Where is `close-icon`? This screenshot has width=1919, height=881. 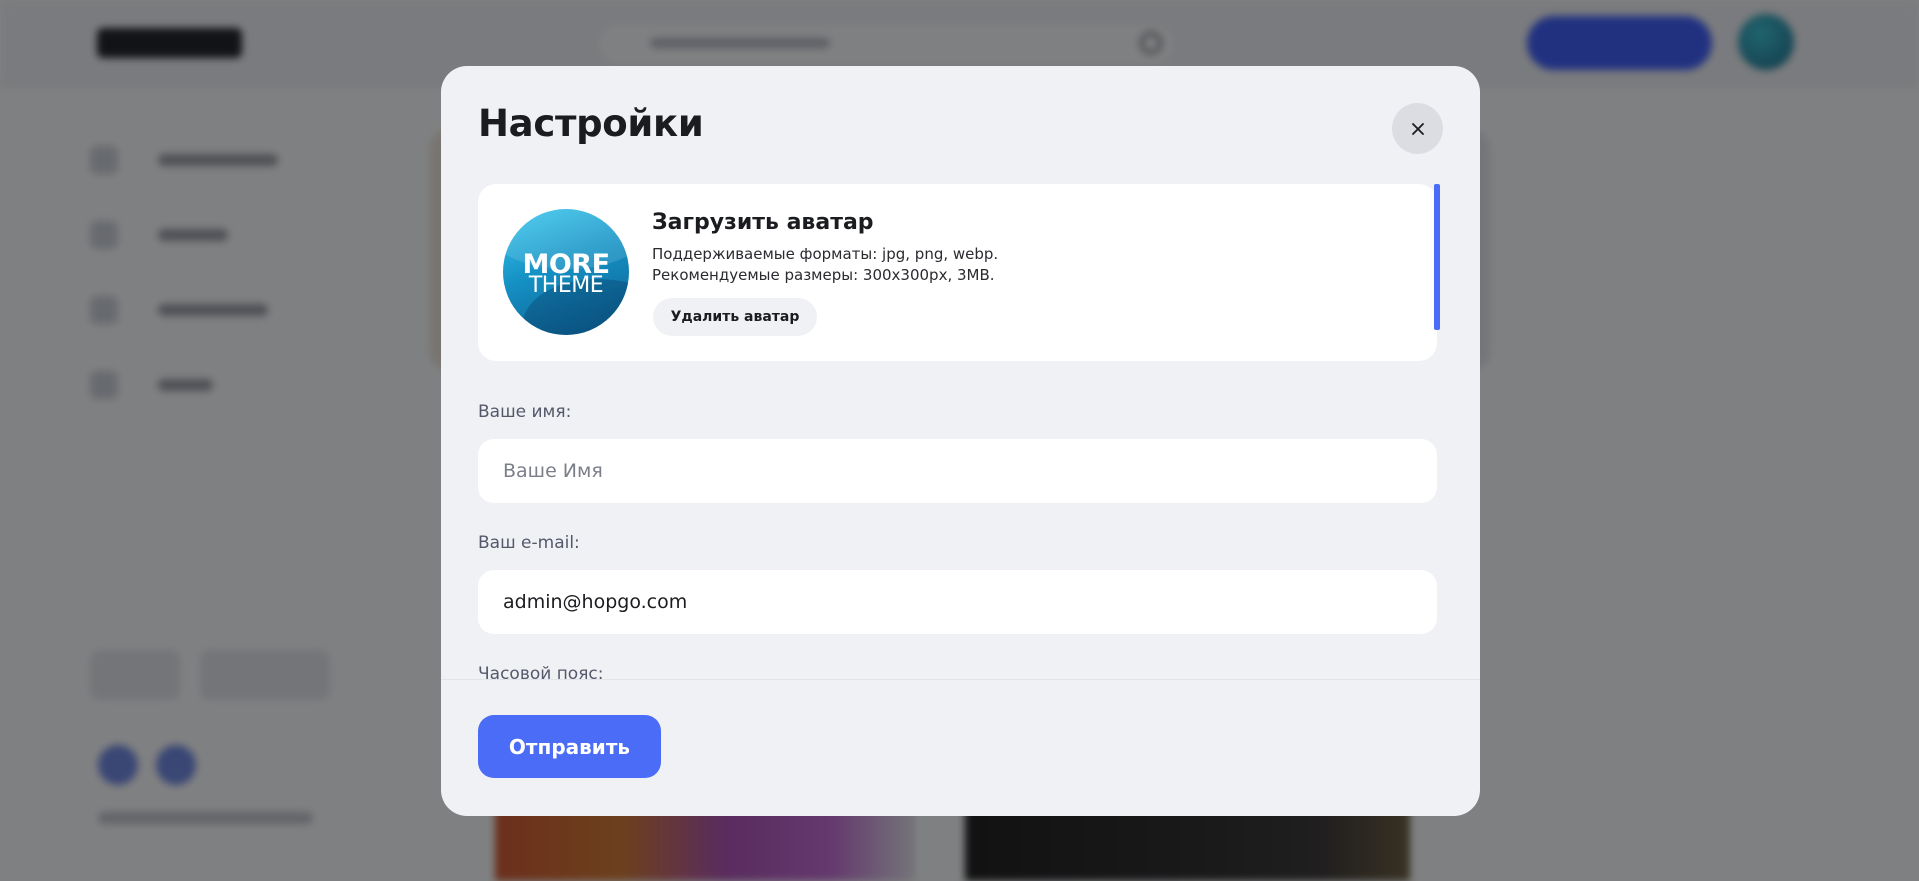
close-icon is located at coordinates (1417, 128).